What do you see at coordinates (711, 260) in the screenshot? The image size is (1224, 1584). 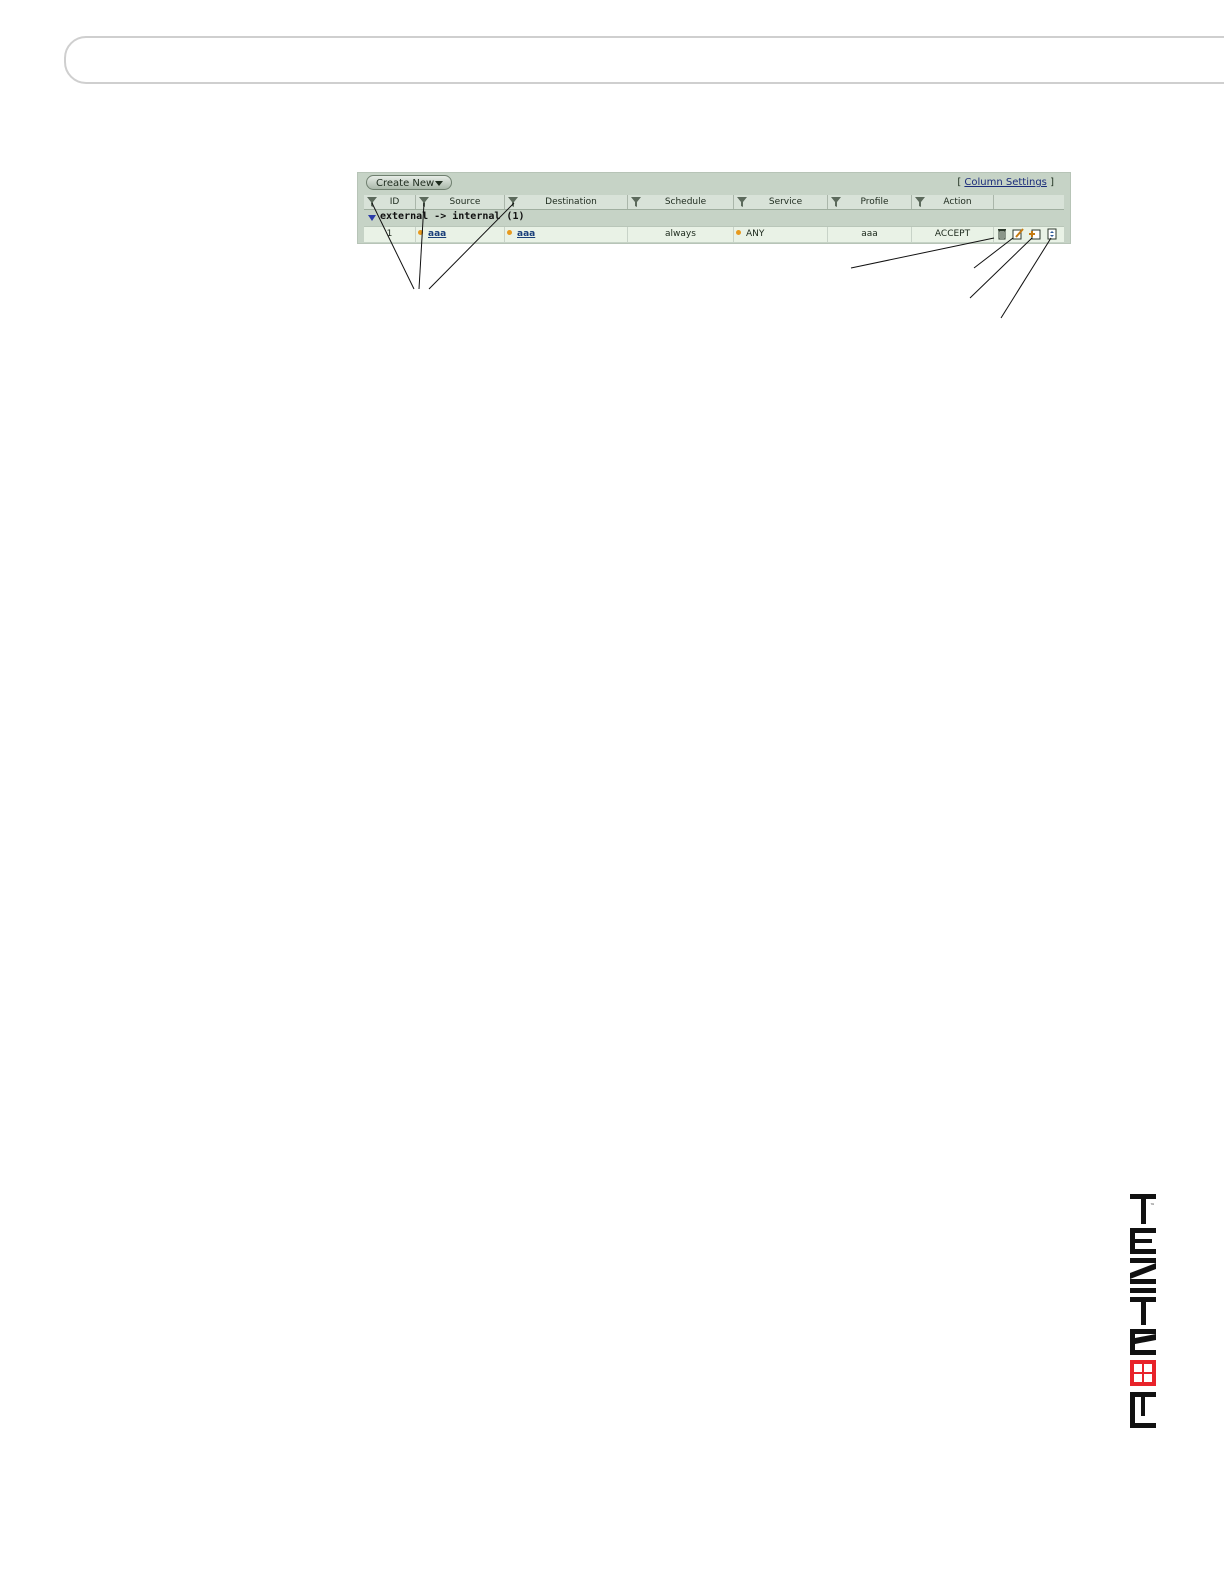 I see `callout-lines` at bounding box center [711, 260].